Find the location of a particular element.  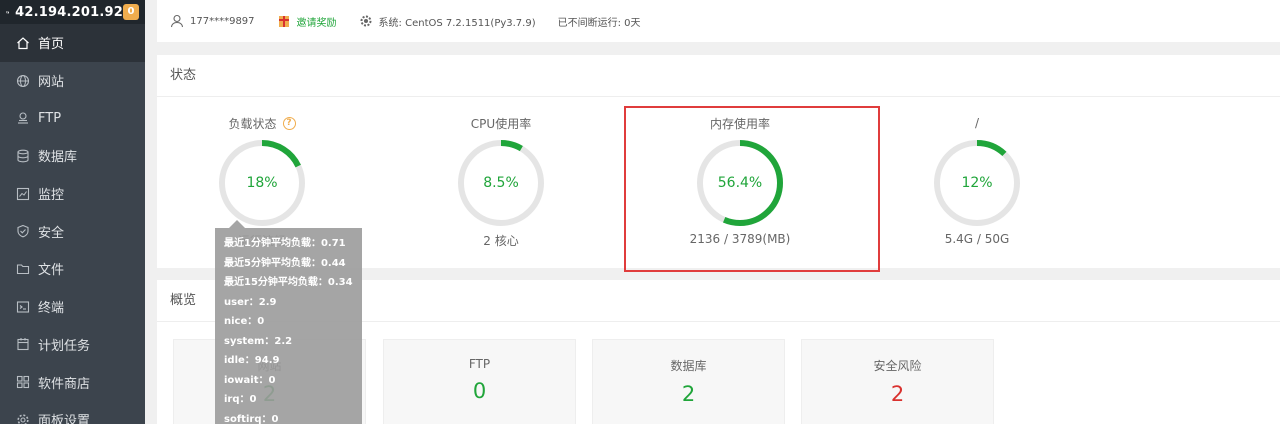

cpu-gauge: CPU使用率 8.5% 2 核心 is located at coordinates (501, 182).